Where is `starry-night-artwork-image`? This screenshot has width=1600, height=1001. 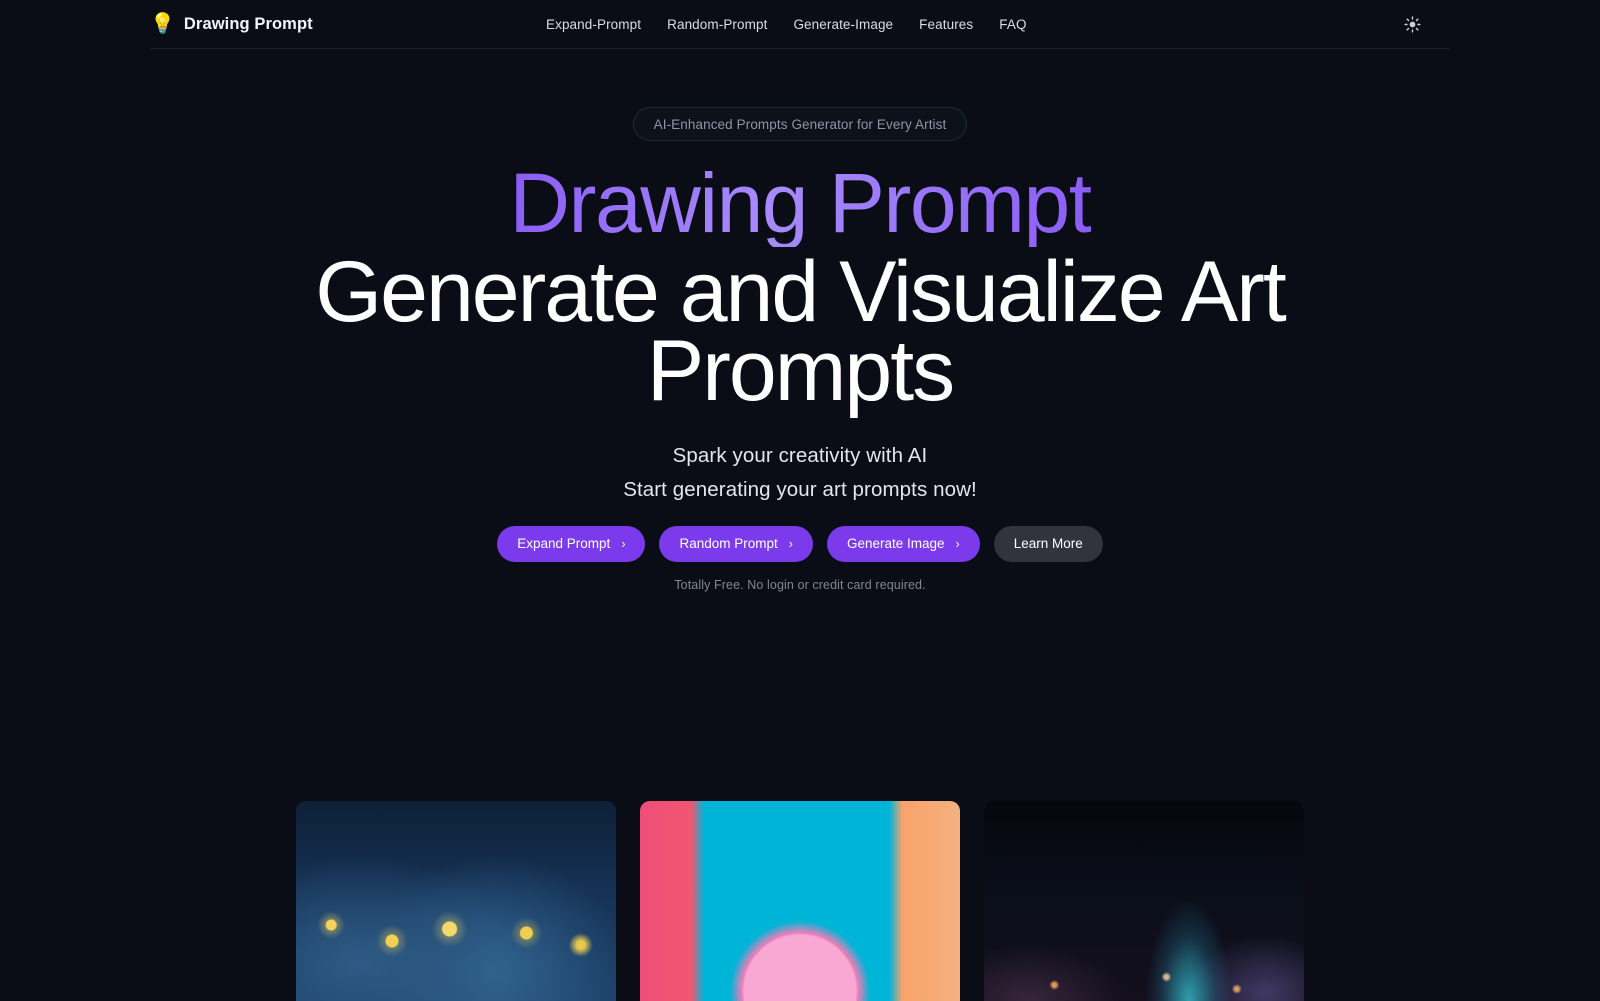 starry-night-artwork-image is located at coordinates (456, 901).